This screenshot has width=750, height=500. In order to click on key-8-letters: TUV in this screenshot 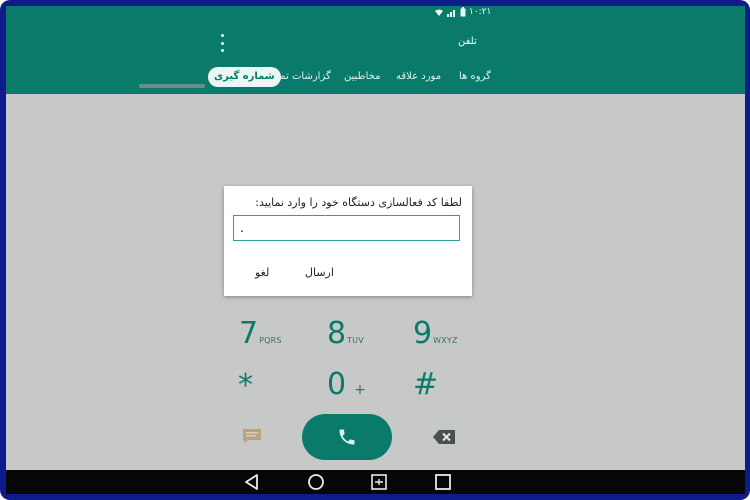, I will do `click(355, 340)`.